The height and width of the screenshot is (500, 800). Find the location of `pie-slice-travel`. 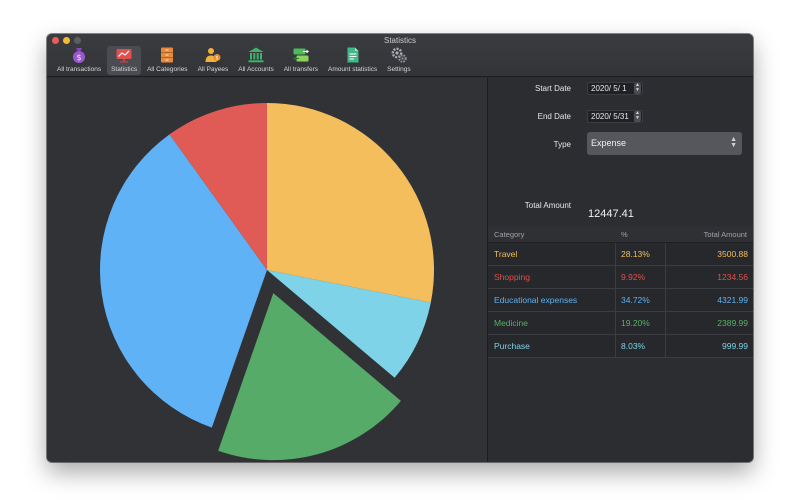

pie-slice-travel is located at coordinates (350, 203).